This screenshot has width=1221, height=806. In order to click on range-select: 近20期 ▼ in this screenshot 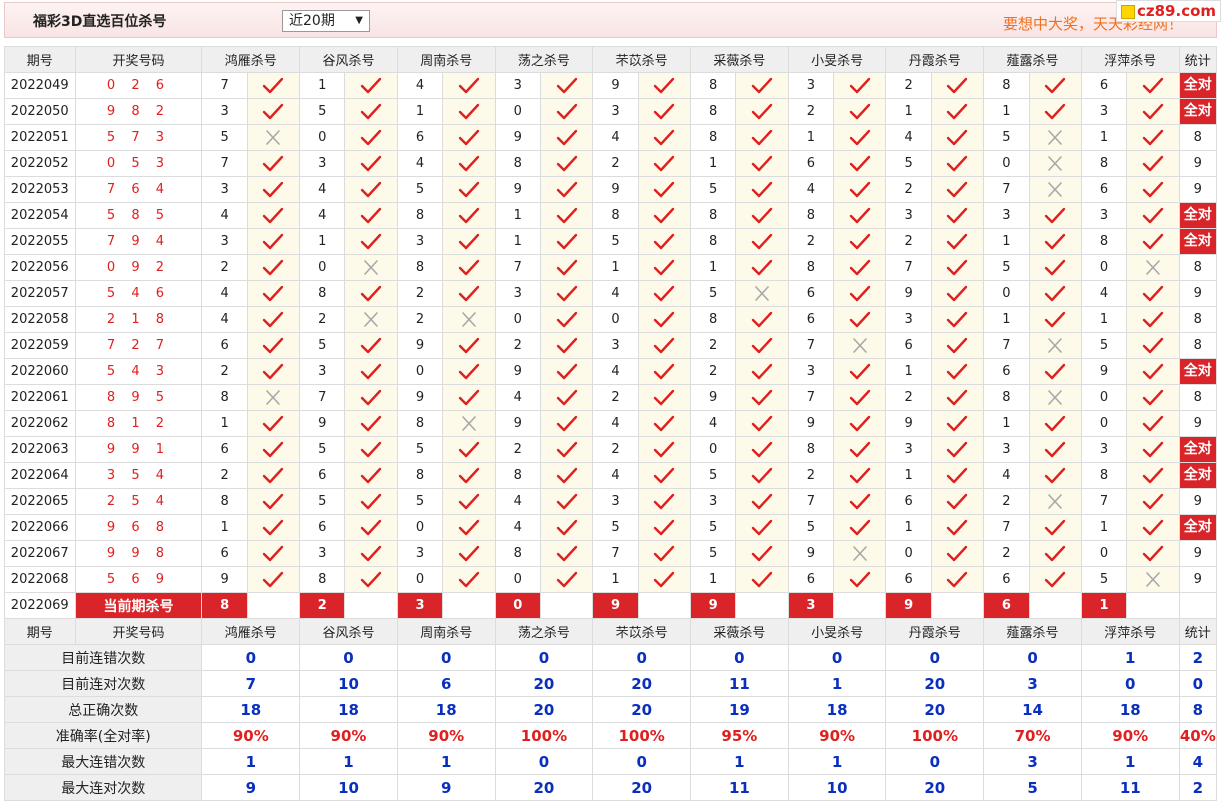, I will do `click(326, 21)`.